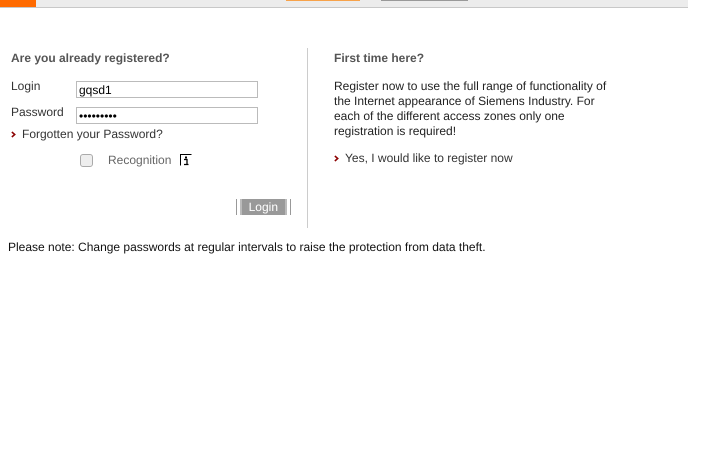 The height and width of the screenshot is (450, 720). I want to click on info-icon, so click(186, 160).